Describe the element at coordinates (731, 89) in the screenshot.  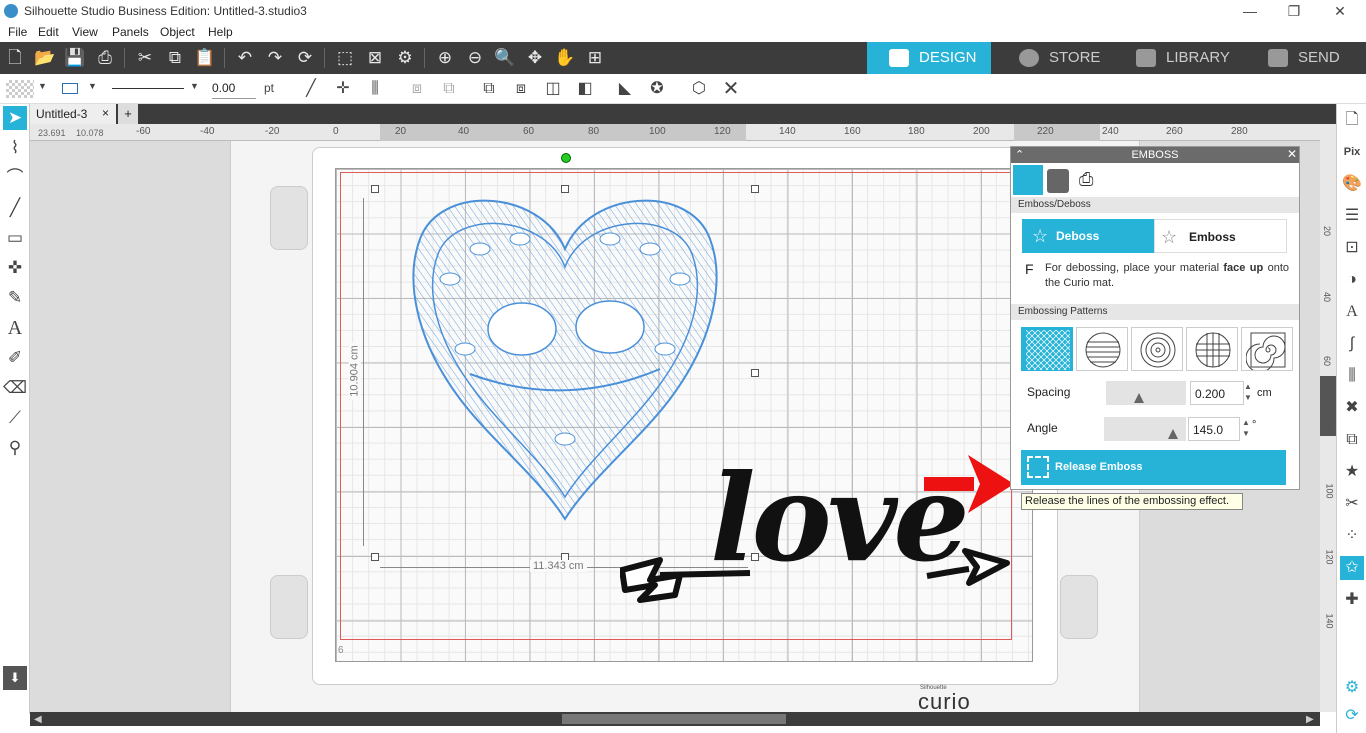
I see `close-toolbar-icon: ✕` at that location.